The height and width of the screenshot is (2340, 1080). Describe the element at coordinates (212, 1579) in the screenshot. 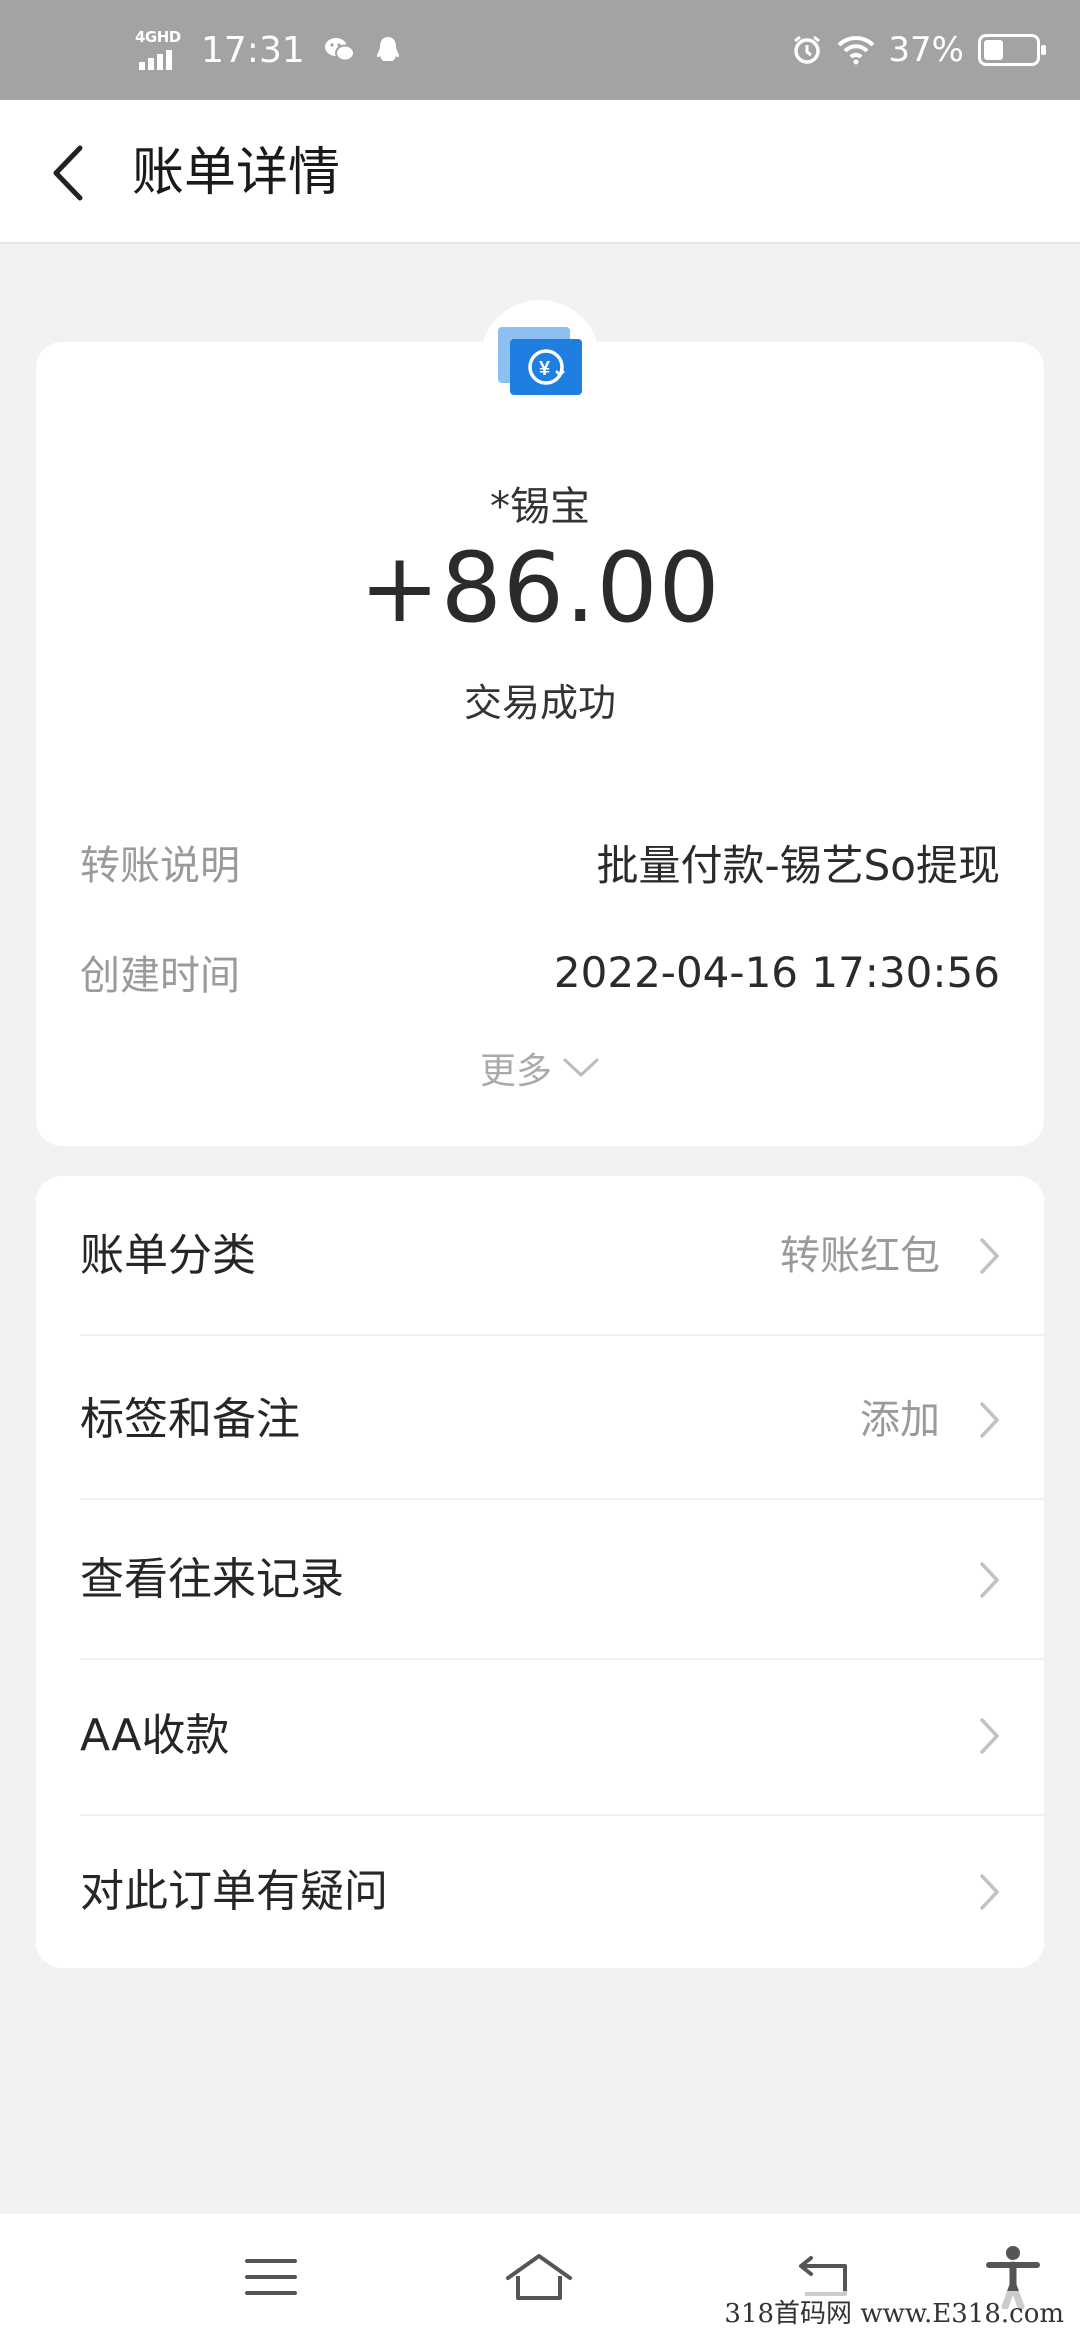

I see `menu-item-label: 查看往来记录` at that location.